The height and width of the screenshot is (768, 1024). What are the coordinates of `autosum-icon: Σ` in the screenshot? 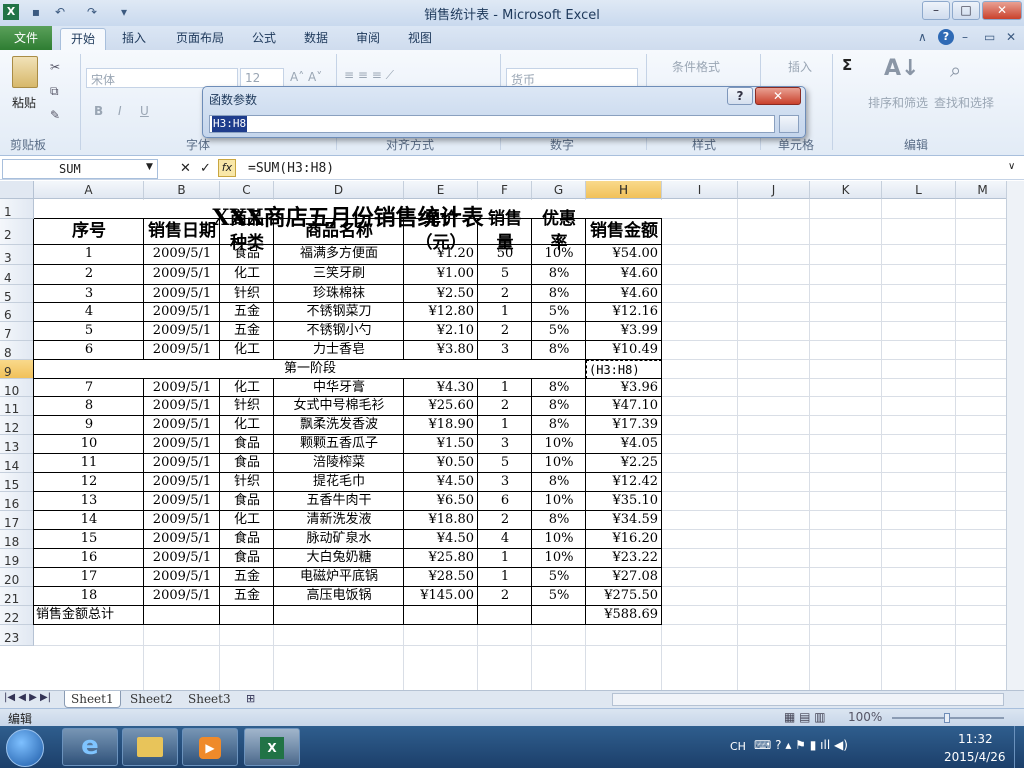 It's located at (847, 65).